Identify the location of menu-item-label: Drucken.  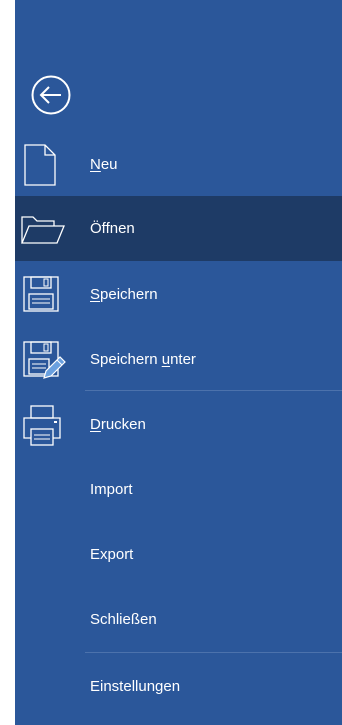
(118, 424).